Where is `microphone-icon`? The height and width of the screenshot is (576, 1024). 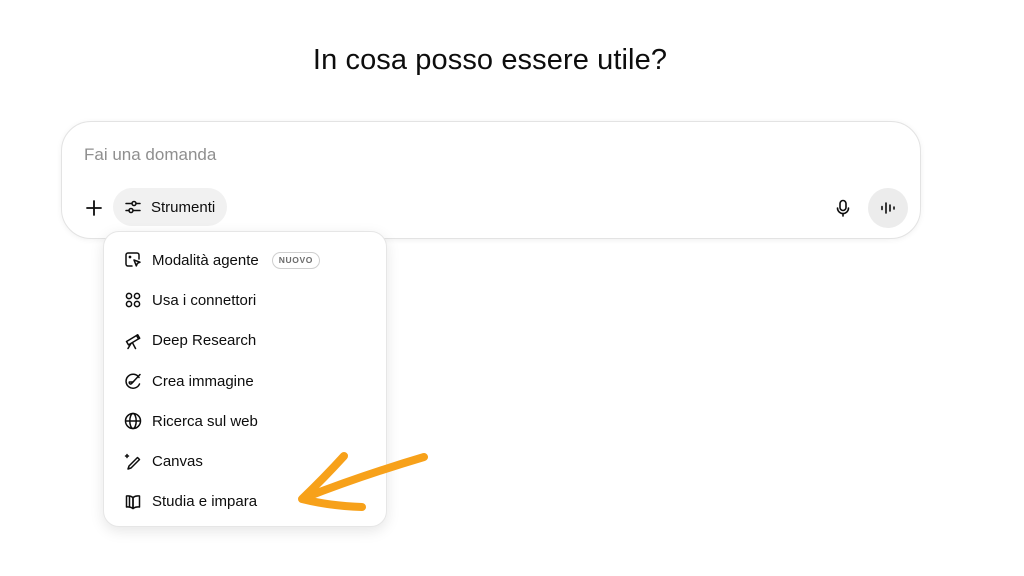
microphone-icon is located at coordinates (843, 208).